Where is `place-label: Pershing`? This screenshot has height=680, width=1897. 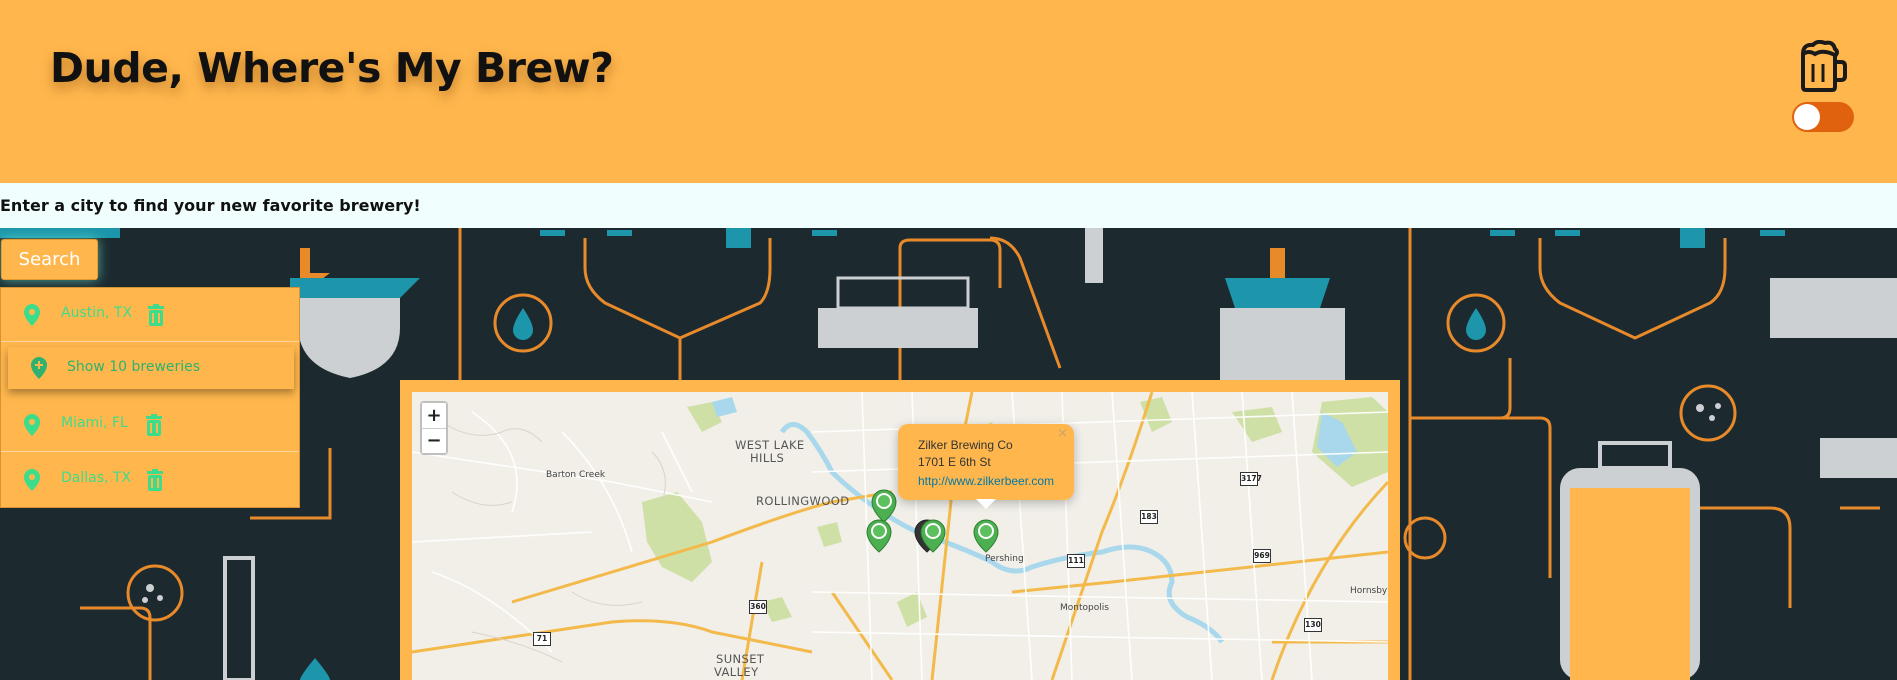 place-label: Pershing is located at coordinates (1004, 559).